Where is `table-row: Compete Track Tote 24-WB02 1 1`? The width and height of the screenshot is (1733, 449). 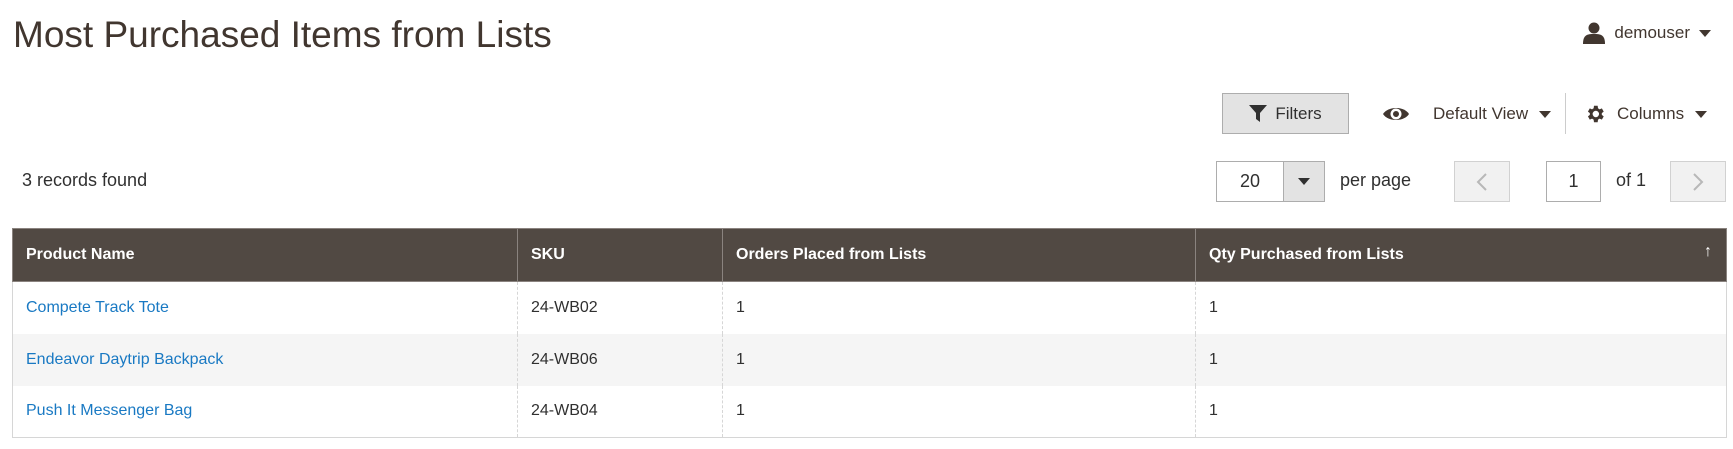 table-row: Compete Track Tote 24-WB02 1 1 is located at coordinates (869, 307).